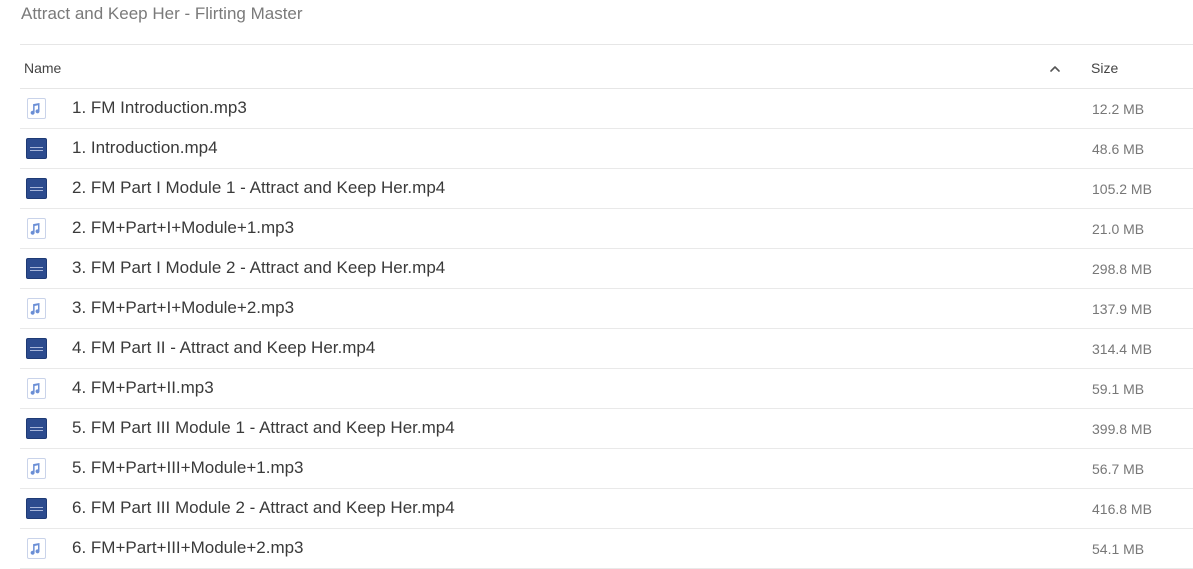 The width and height of the screenshot is (1193, 569). I want to click on file-row: 1. Introduction.mp4 48.6 MB, so click(606, 149).